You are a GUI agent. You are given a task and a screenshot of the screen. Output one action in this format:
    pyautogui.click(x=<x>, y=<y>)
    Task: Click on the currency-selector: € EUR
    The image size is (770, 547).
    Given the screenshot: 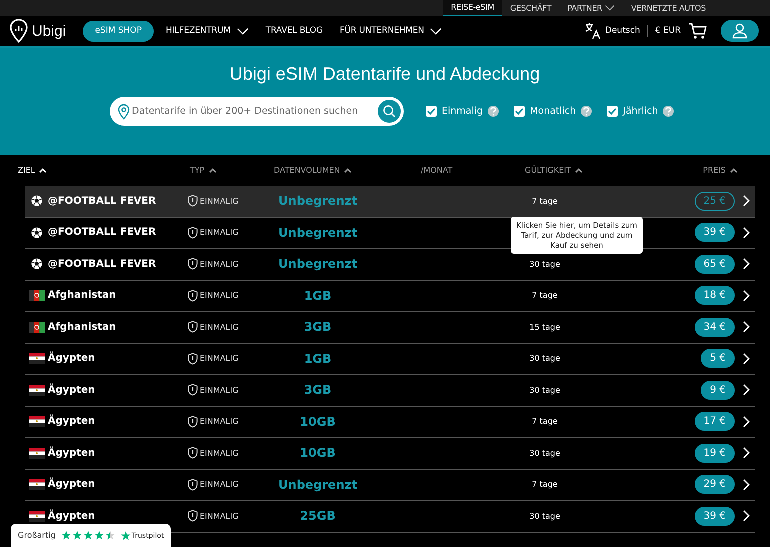 What is the action you would take?
    pyautogui.click(x=668, y=31)
    